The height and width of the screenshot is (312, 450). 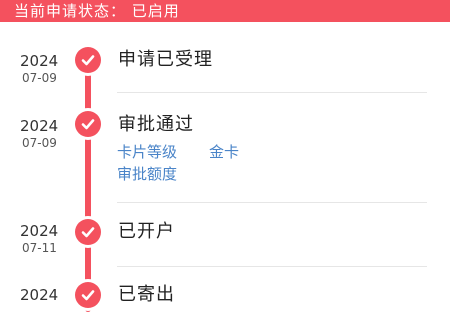 What do you see at coordinates (224, 152) in the screenshot?
I see `card-level-value: 金卡` at bounding box center [224, 152].